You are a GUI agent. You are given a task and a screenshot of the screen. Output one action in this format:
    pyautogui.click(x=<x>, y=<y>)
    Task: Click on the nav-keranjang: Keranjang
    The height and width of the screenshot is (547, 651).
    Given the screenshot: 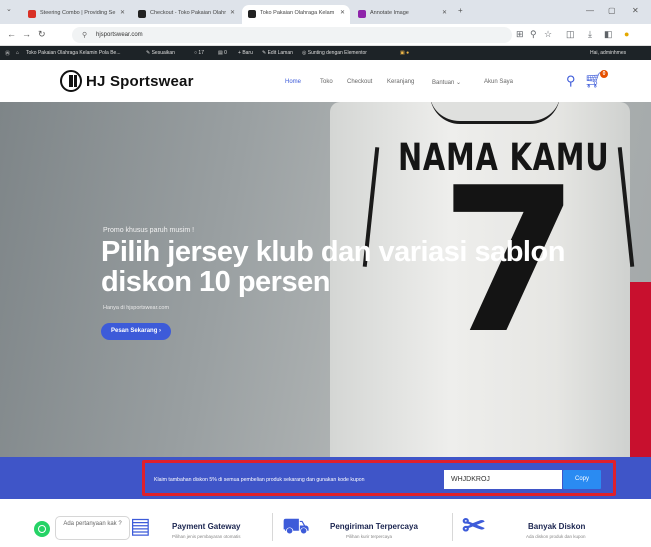 What is the action you would take?
    pyautogui.click(x=400, y=82)
    